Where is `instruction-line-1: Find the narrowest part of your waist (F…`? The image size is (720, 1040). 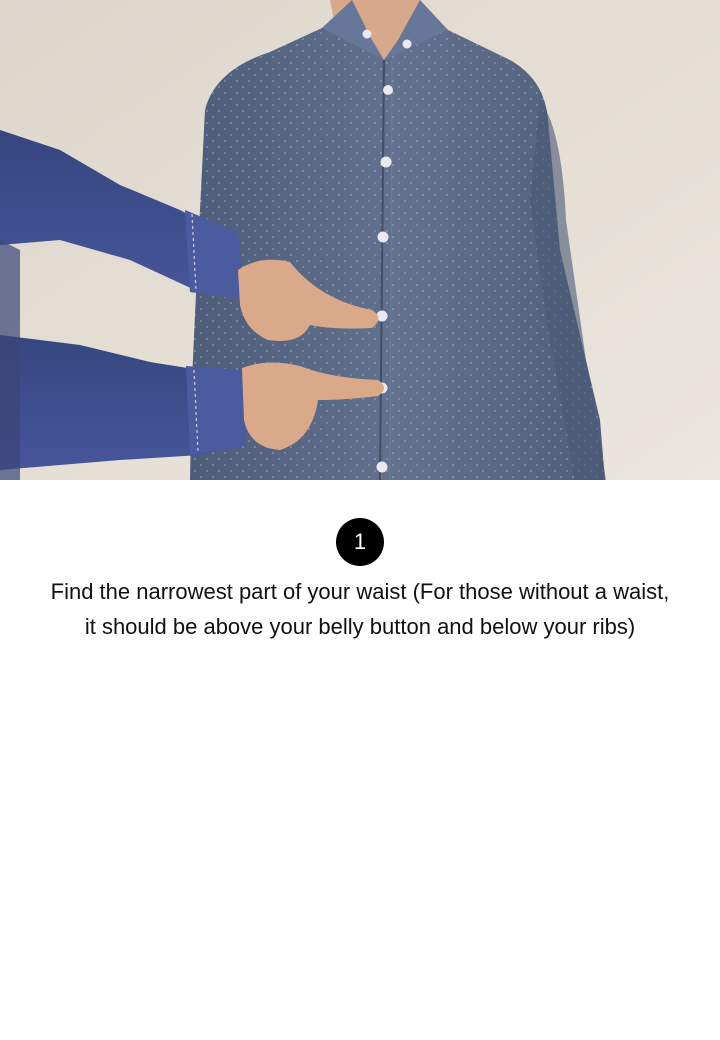 instruction-line-1: Find the narrowest part of your waist (F… is located at coordinates (360, 591).